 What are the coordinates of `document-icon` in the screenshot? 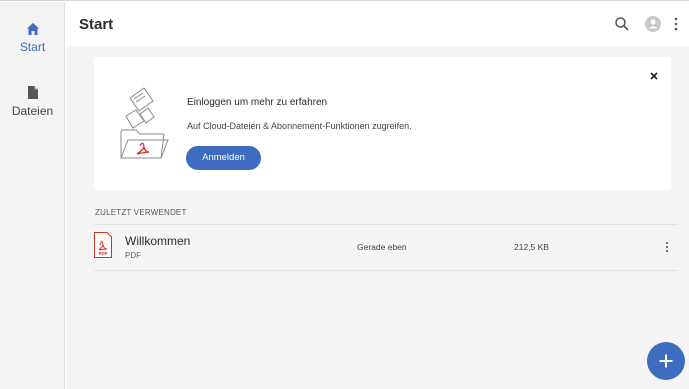 It's located at (32, 92).